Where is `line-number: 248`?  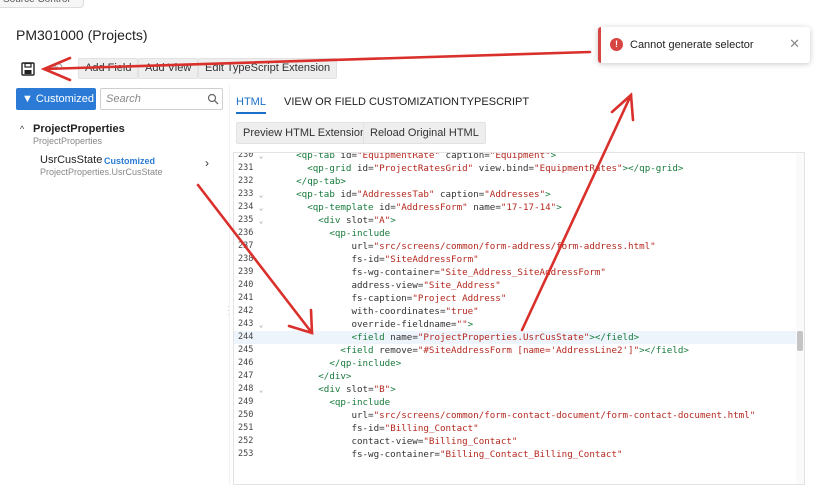
line-number: 248 is located at coordinates (246, 389).